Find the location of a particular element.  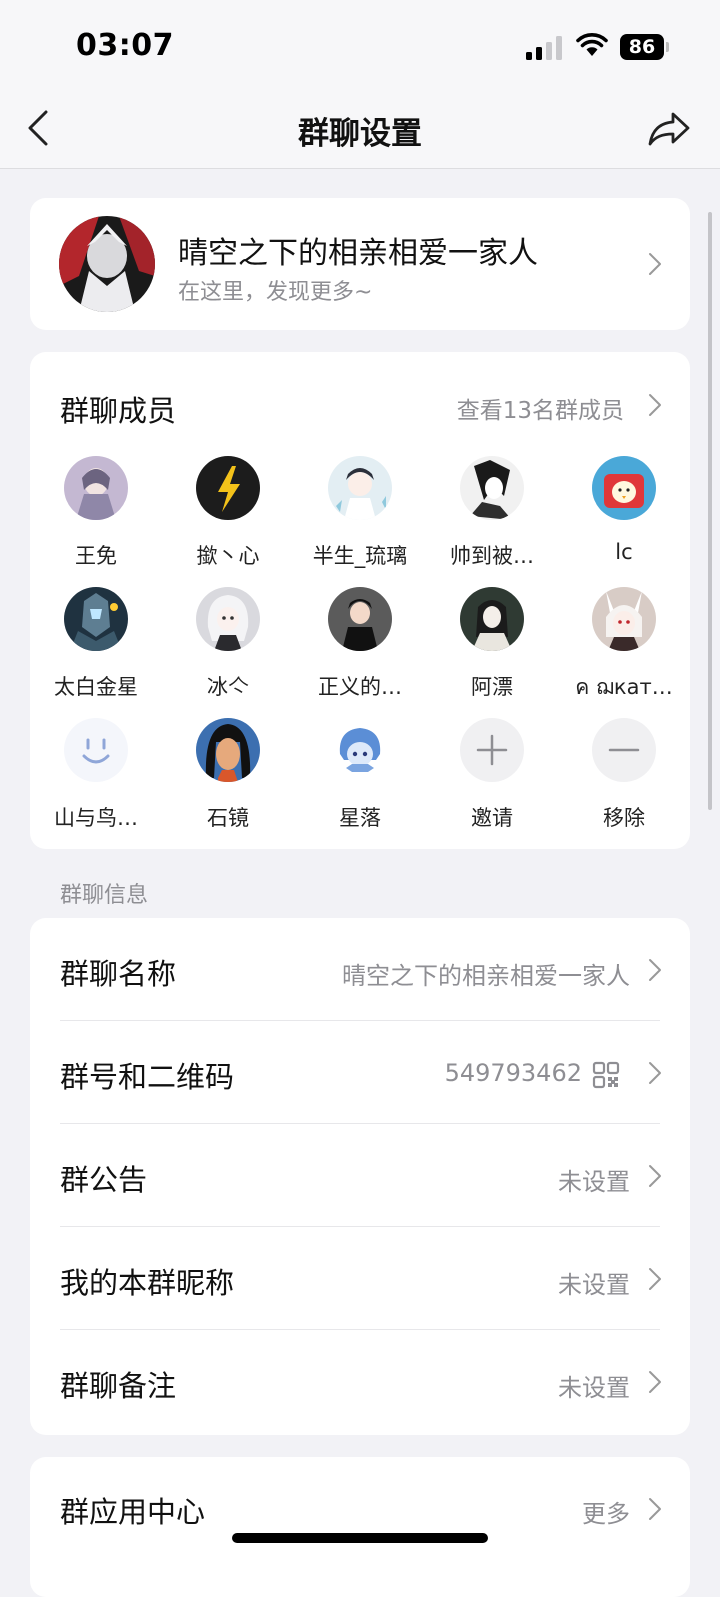

member-name: 石镜 is located at coordinates (228, 818).